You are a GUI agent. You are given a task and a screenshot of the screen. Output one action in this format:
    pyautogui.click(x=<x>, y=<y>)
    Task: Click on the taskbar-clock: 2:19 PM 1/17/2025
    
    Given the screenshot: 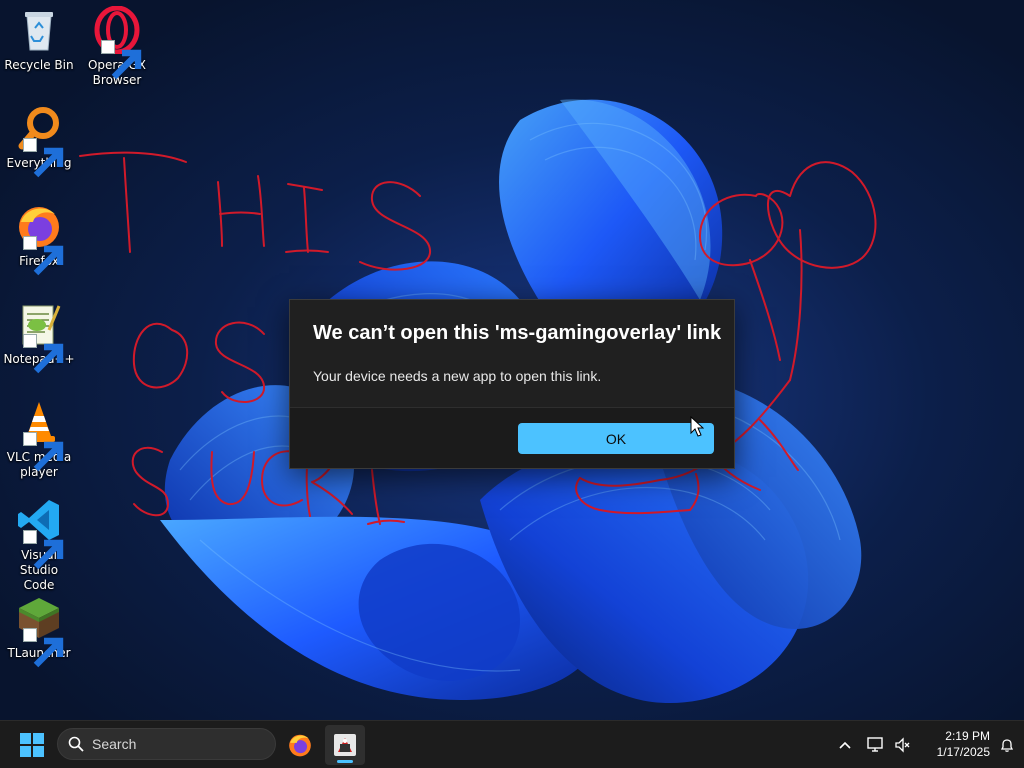 What is the action you would take?
    pyautogui.click(x=954, y=744)
    